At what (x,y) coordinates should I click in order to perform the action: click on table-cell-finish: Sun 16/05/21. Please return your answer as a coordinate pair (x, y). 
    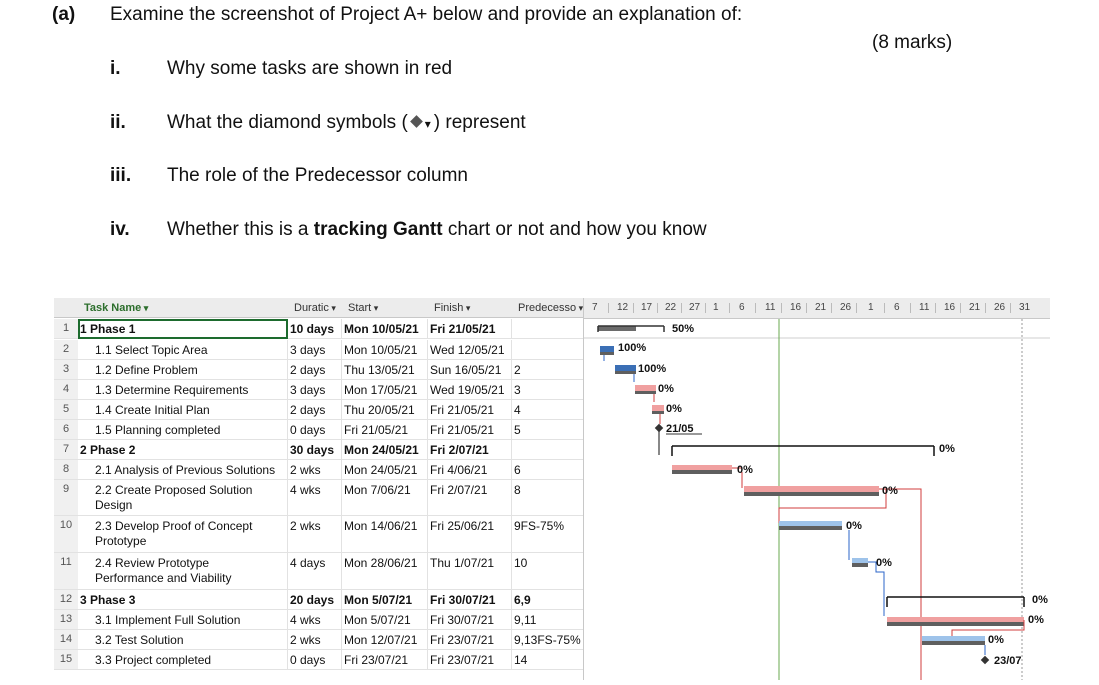
    Looking at the image, I should click on (470, 370).